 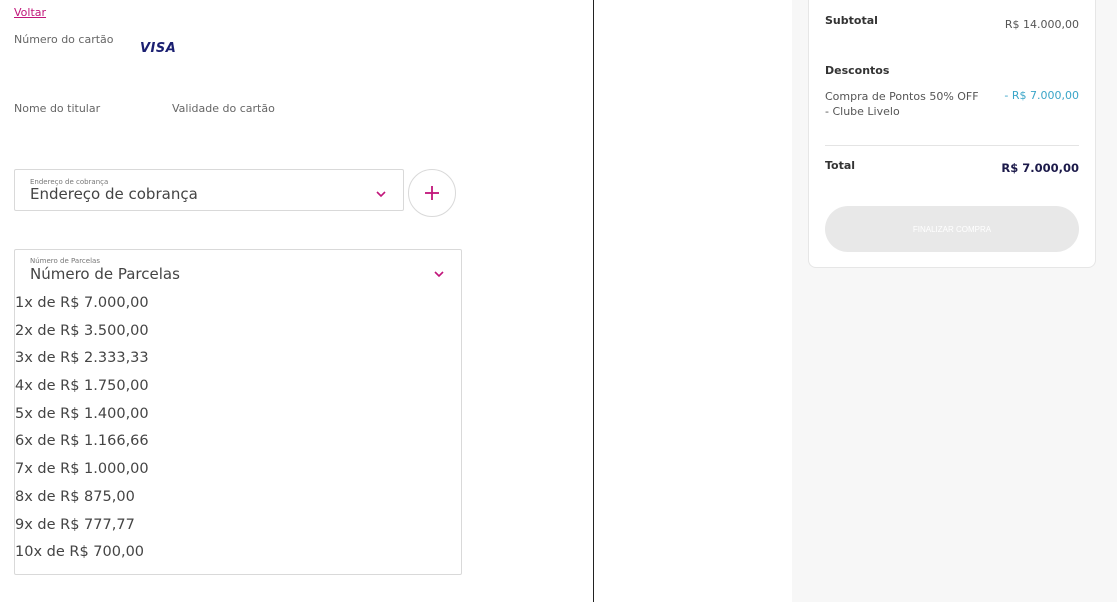 What do you see at coordinates (114, 194) in the screenshot?
I see `billing-address-value: Endereço de cobrança` at bounding box center [114, 194].